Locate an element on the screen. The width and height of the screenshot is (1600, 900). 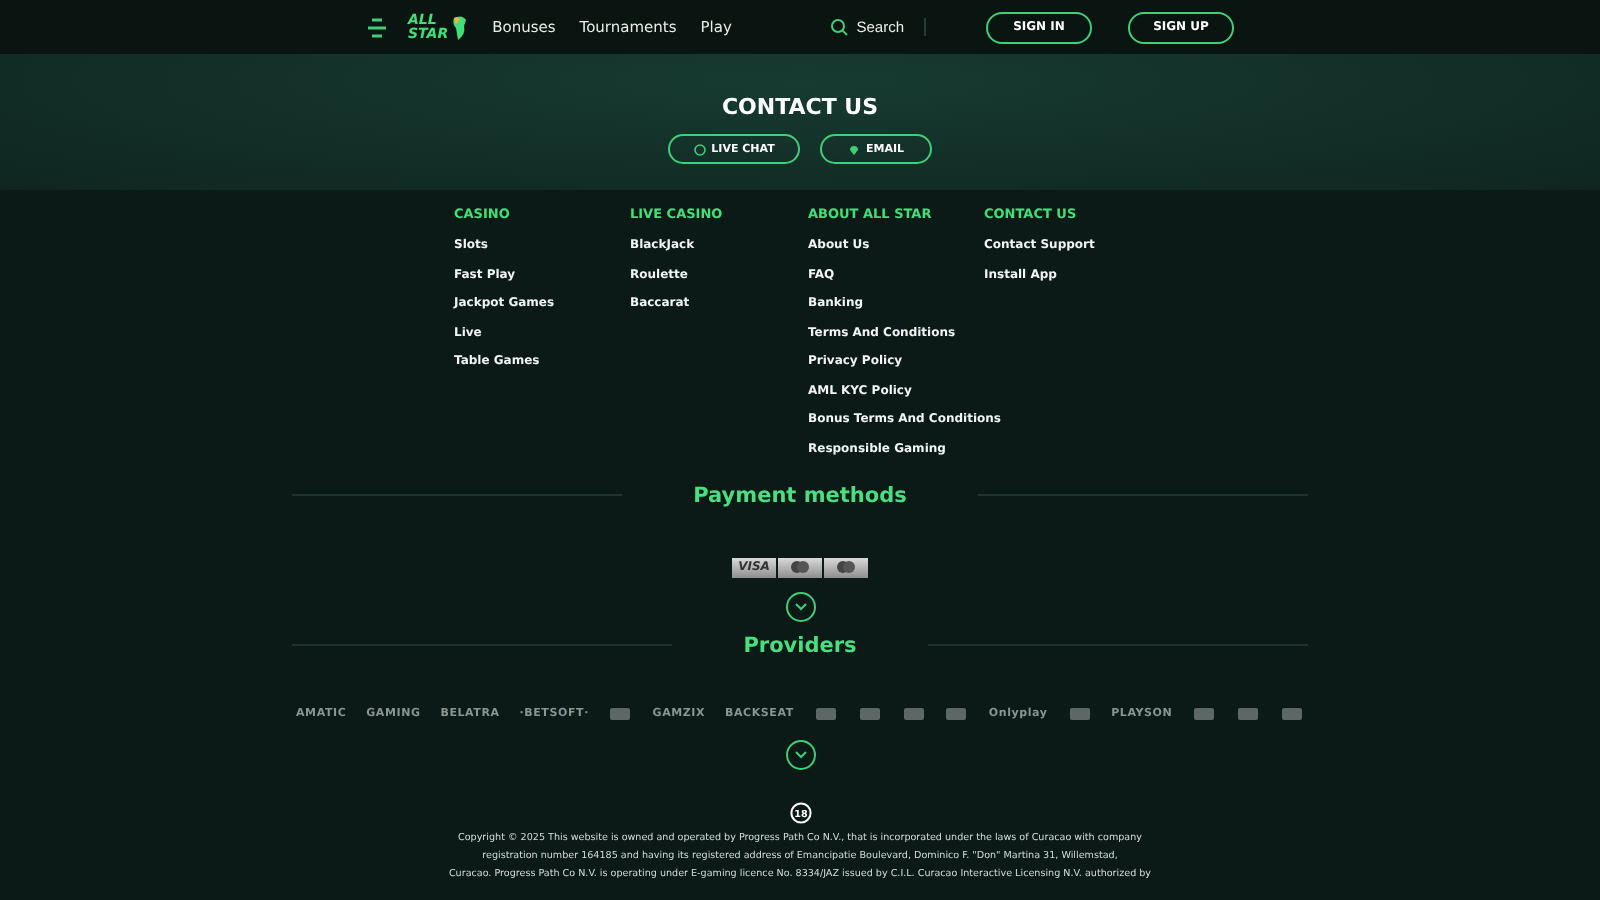
chat-icon is located at coordinates (699, 149).